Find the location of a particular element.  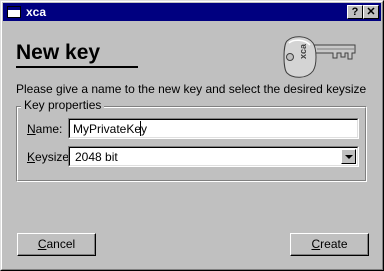

name-label: Name: is located at coordinates (45, 129).